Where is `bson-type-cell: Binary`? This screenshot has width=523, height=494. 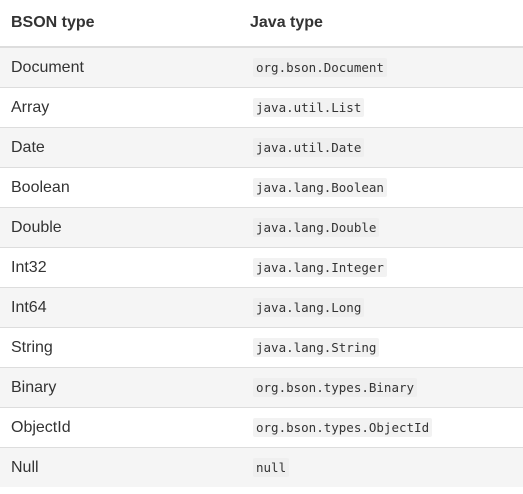 bson-type-cell: Binary is located at coordinates (120, 387).